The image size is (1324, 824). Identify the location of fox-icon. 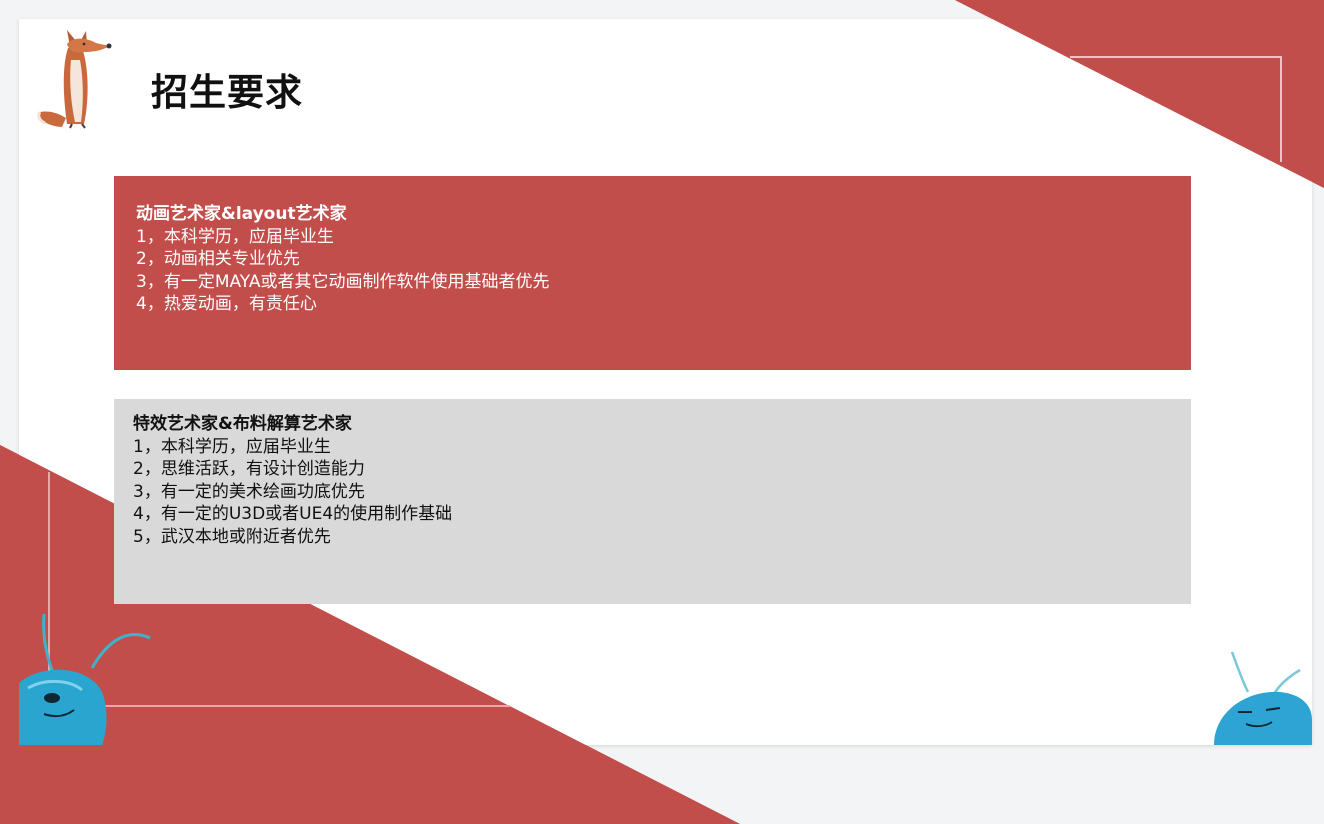
(74, 79).